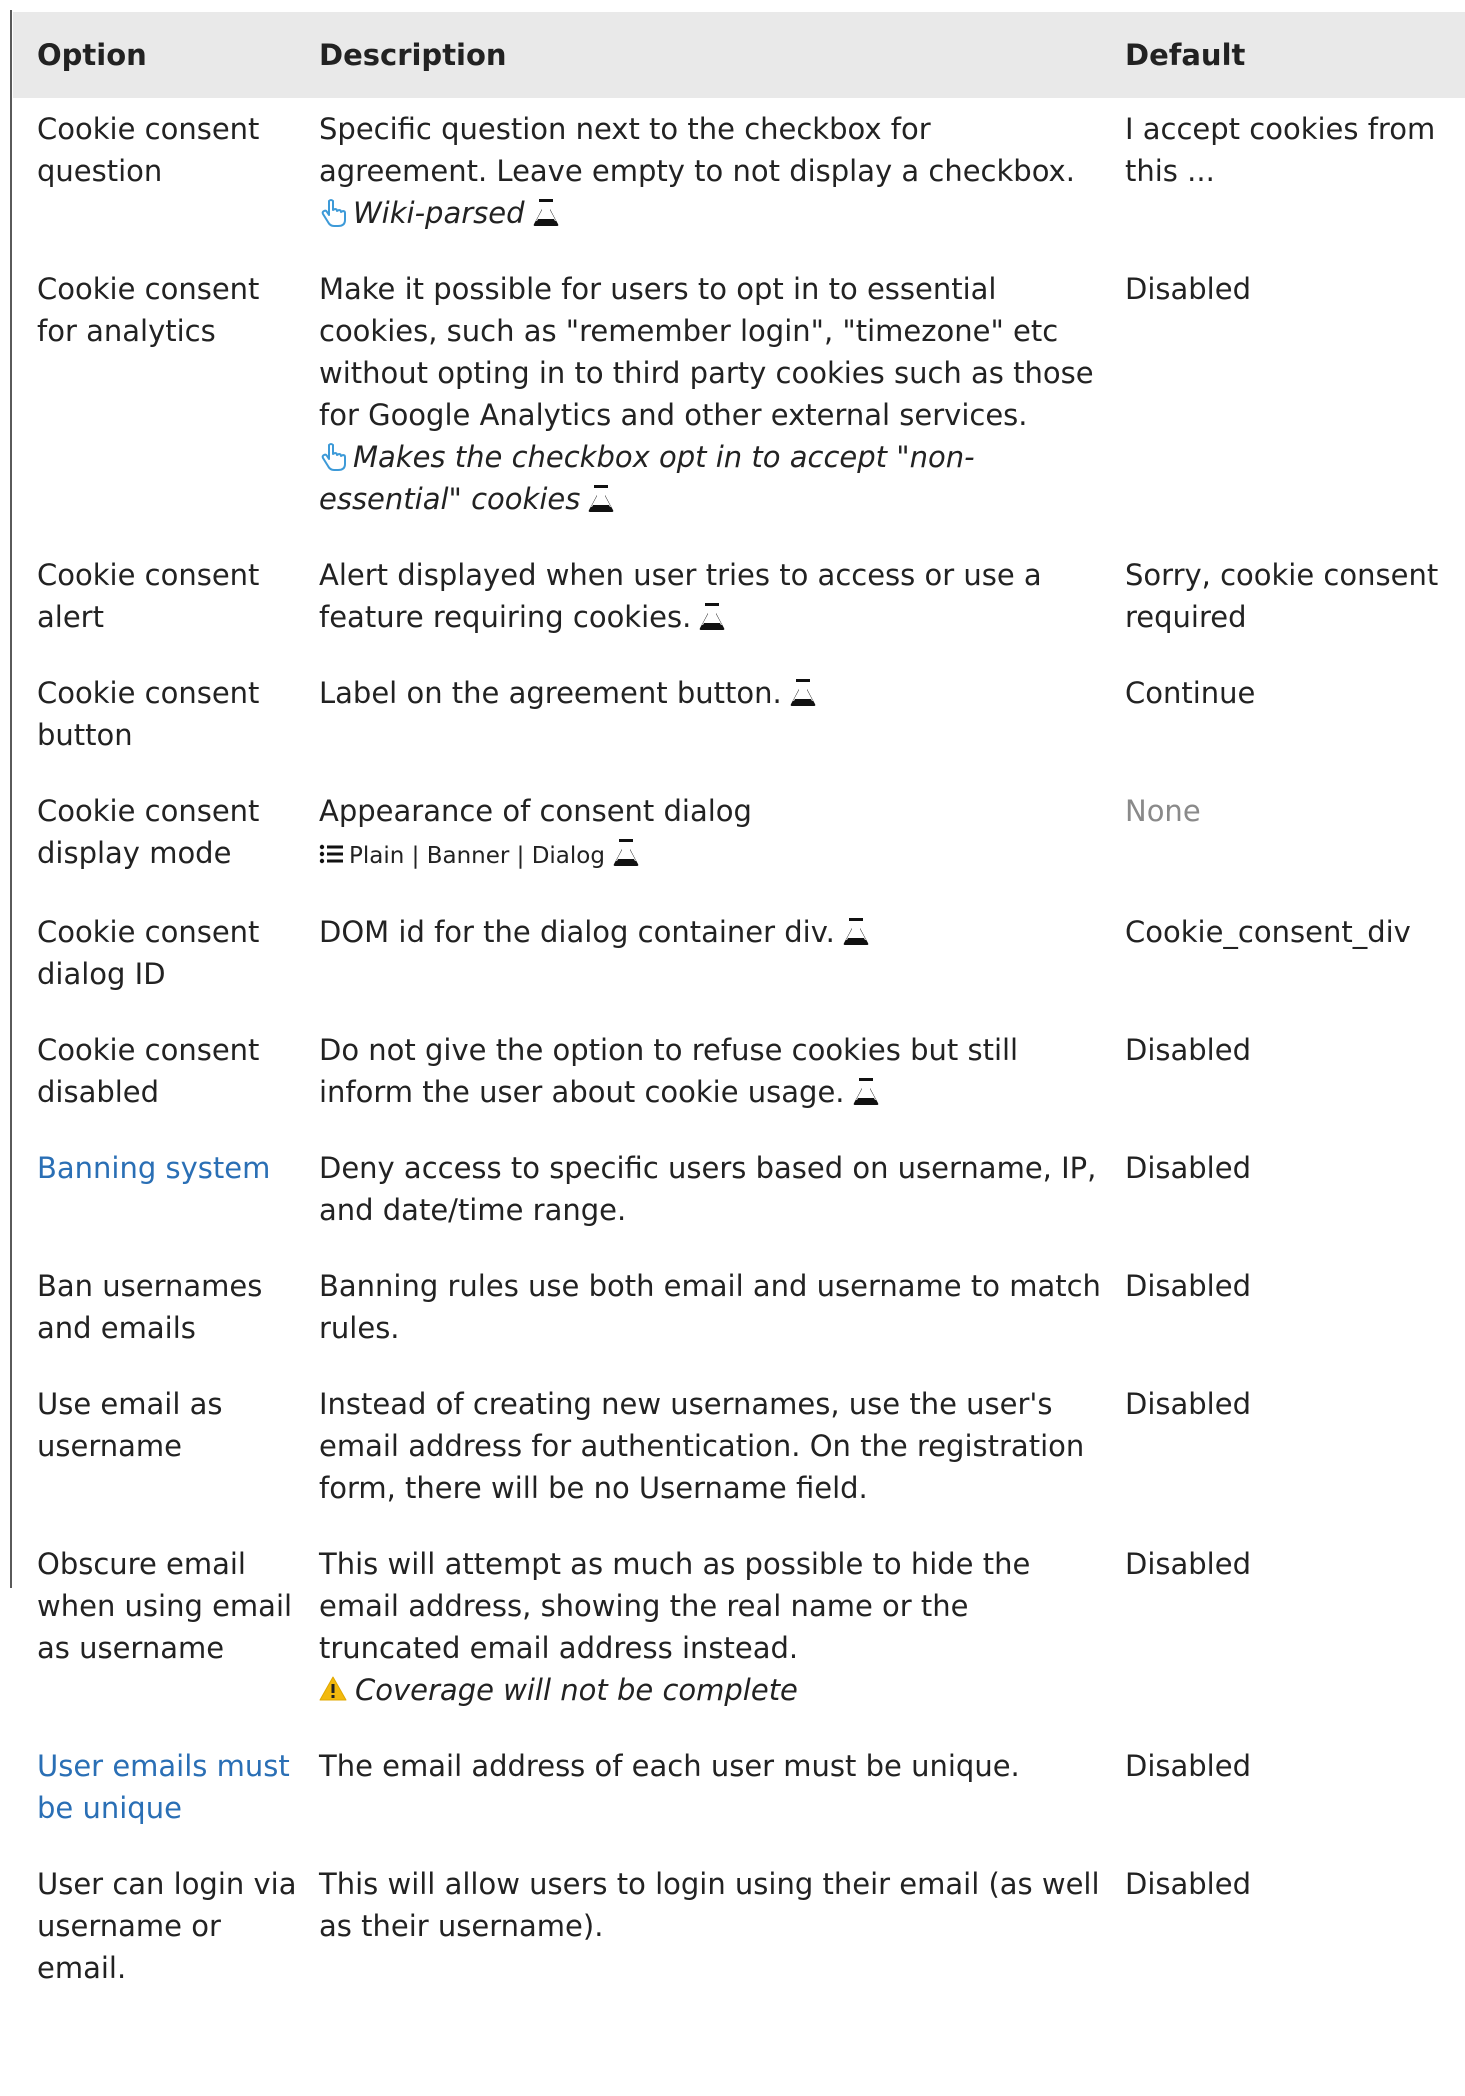 This screenshot has width=1465, height=2096. What do you see at coordinates (1282, 596) in the screenshot?
I see `default-value: Sorry, cookie consent required` at bounding box center [1282, 596].